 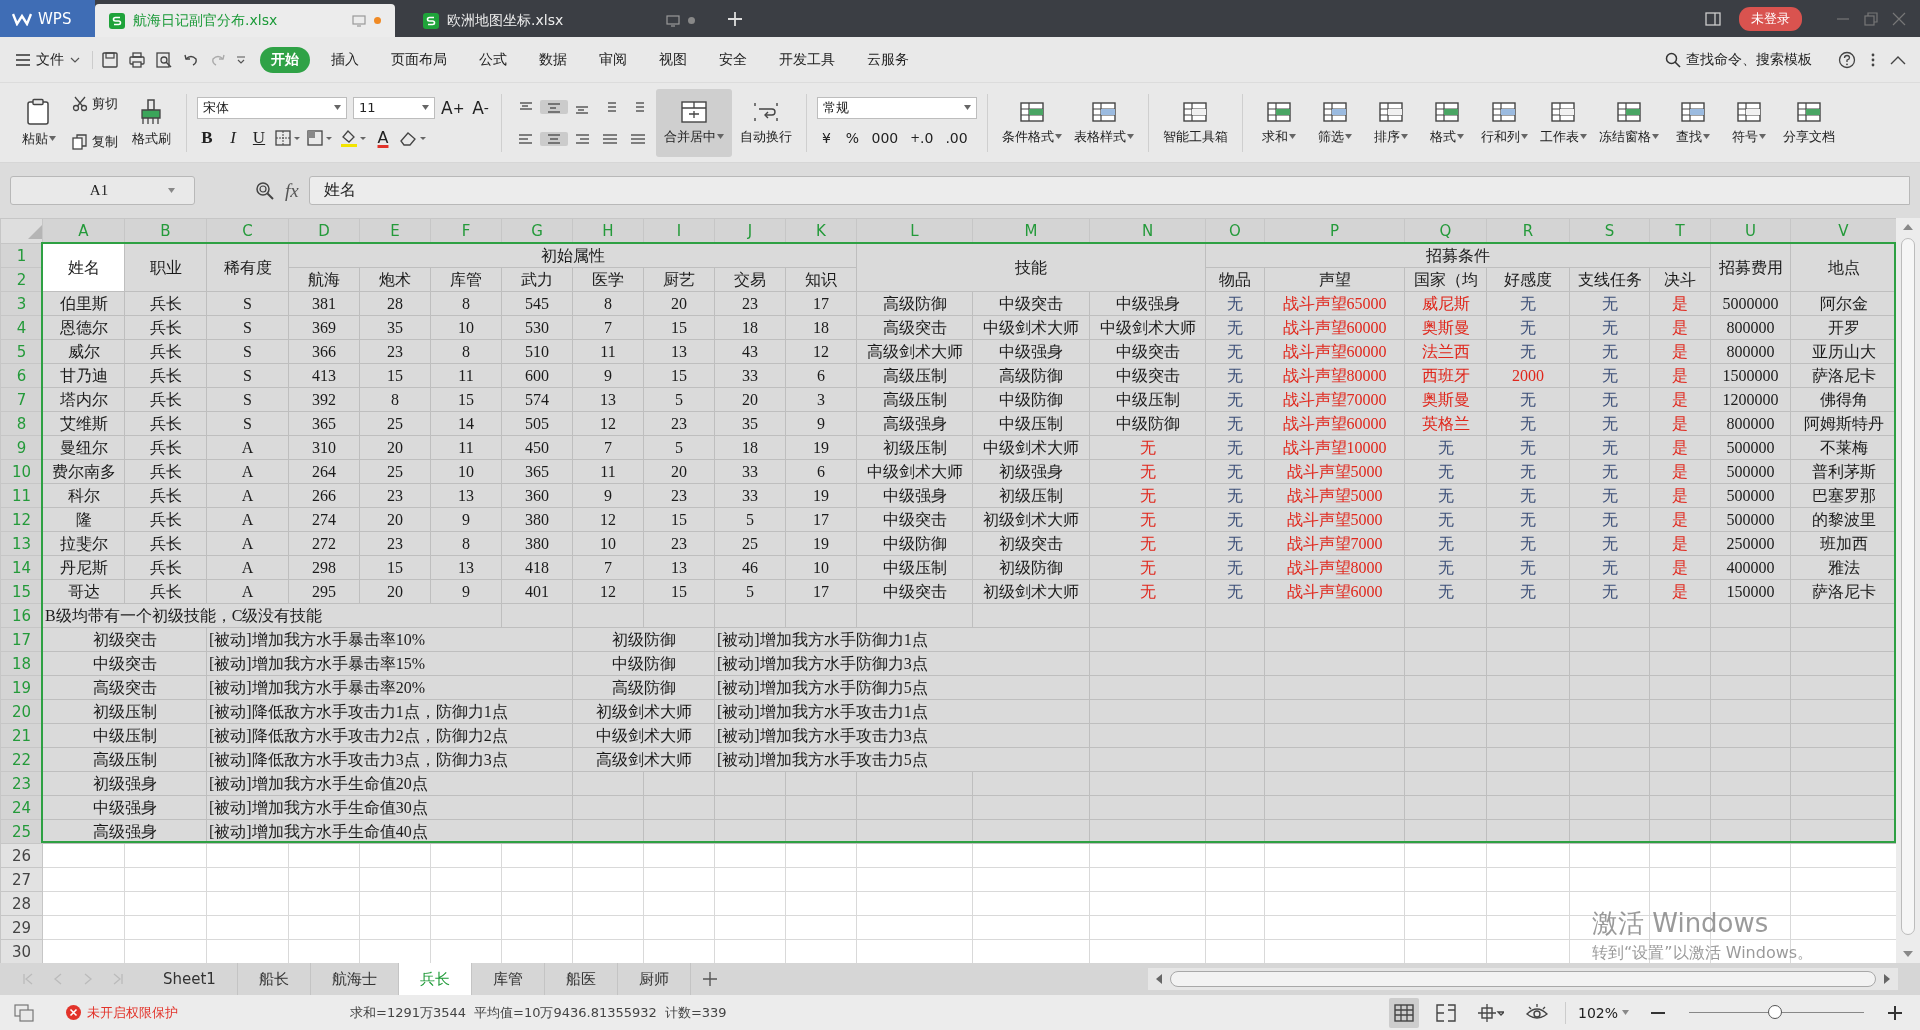 I want to click on merge-center-button: 合并居中, so click(x=693, y=122).